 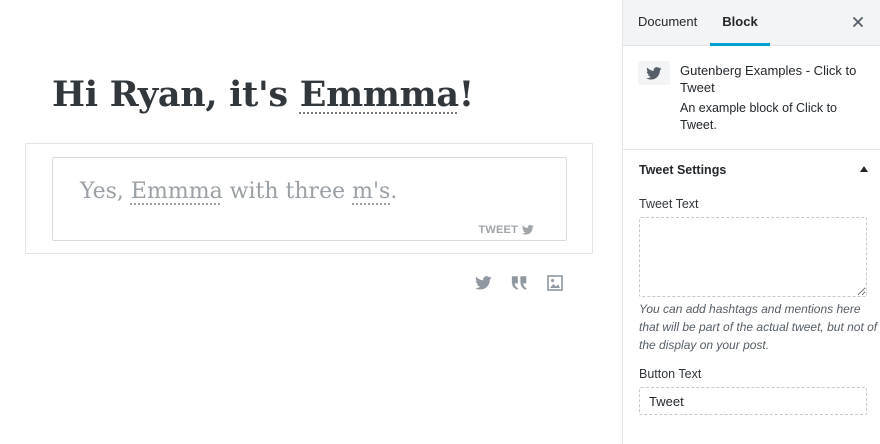 I want to click on sidebar-header: Document Block, so click(x=751, y=23).